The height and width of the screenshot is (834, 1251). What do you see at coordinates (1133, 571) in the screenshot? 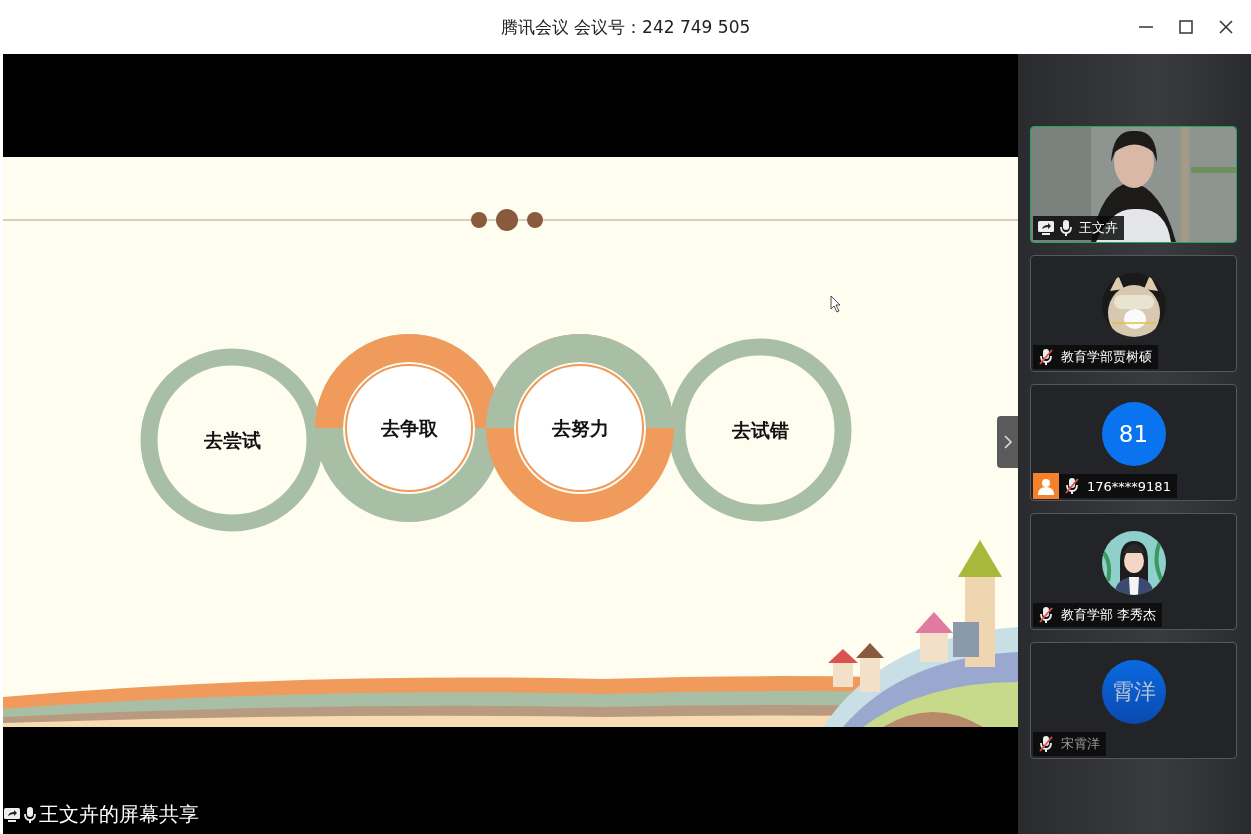
I see `participant-tile: 教育学部 李秀杰` at bounding box center [1133, 571].